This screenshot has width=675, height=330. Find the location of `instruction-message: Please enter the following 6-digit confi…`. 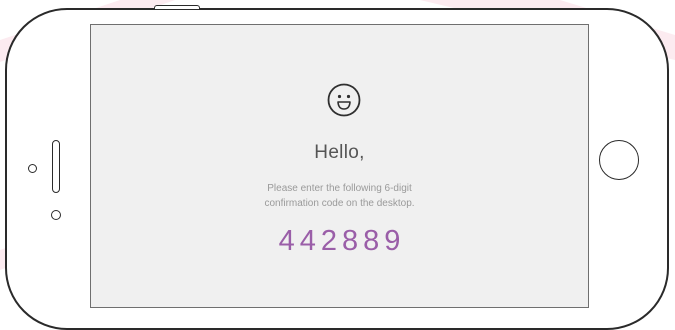

instruction-message: Please enter the following 6-digit confi… is located at coordinates (339, 196).